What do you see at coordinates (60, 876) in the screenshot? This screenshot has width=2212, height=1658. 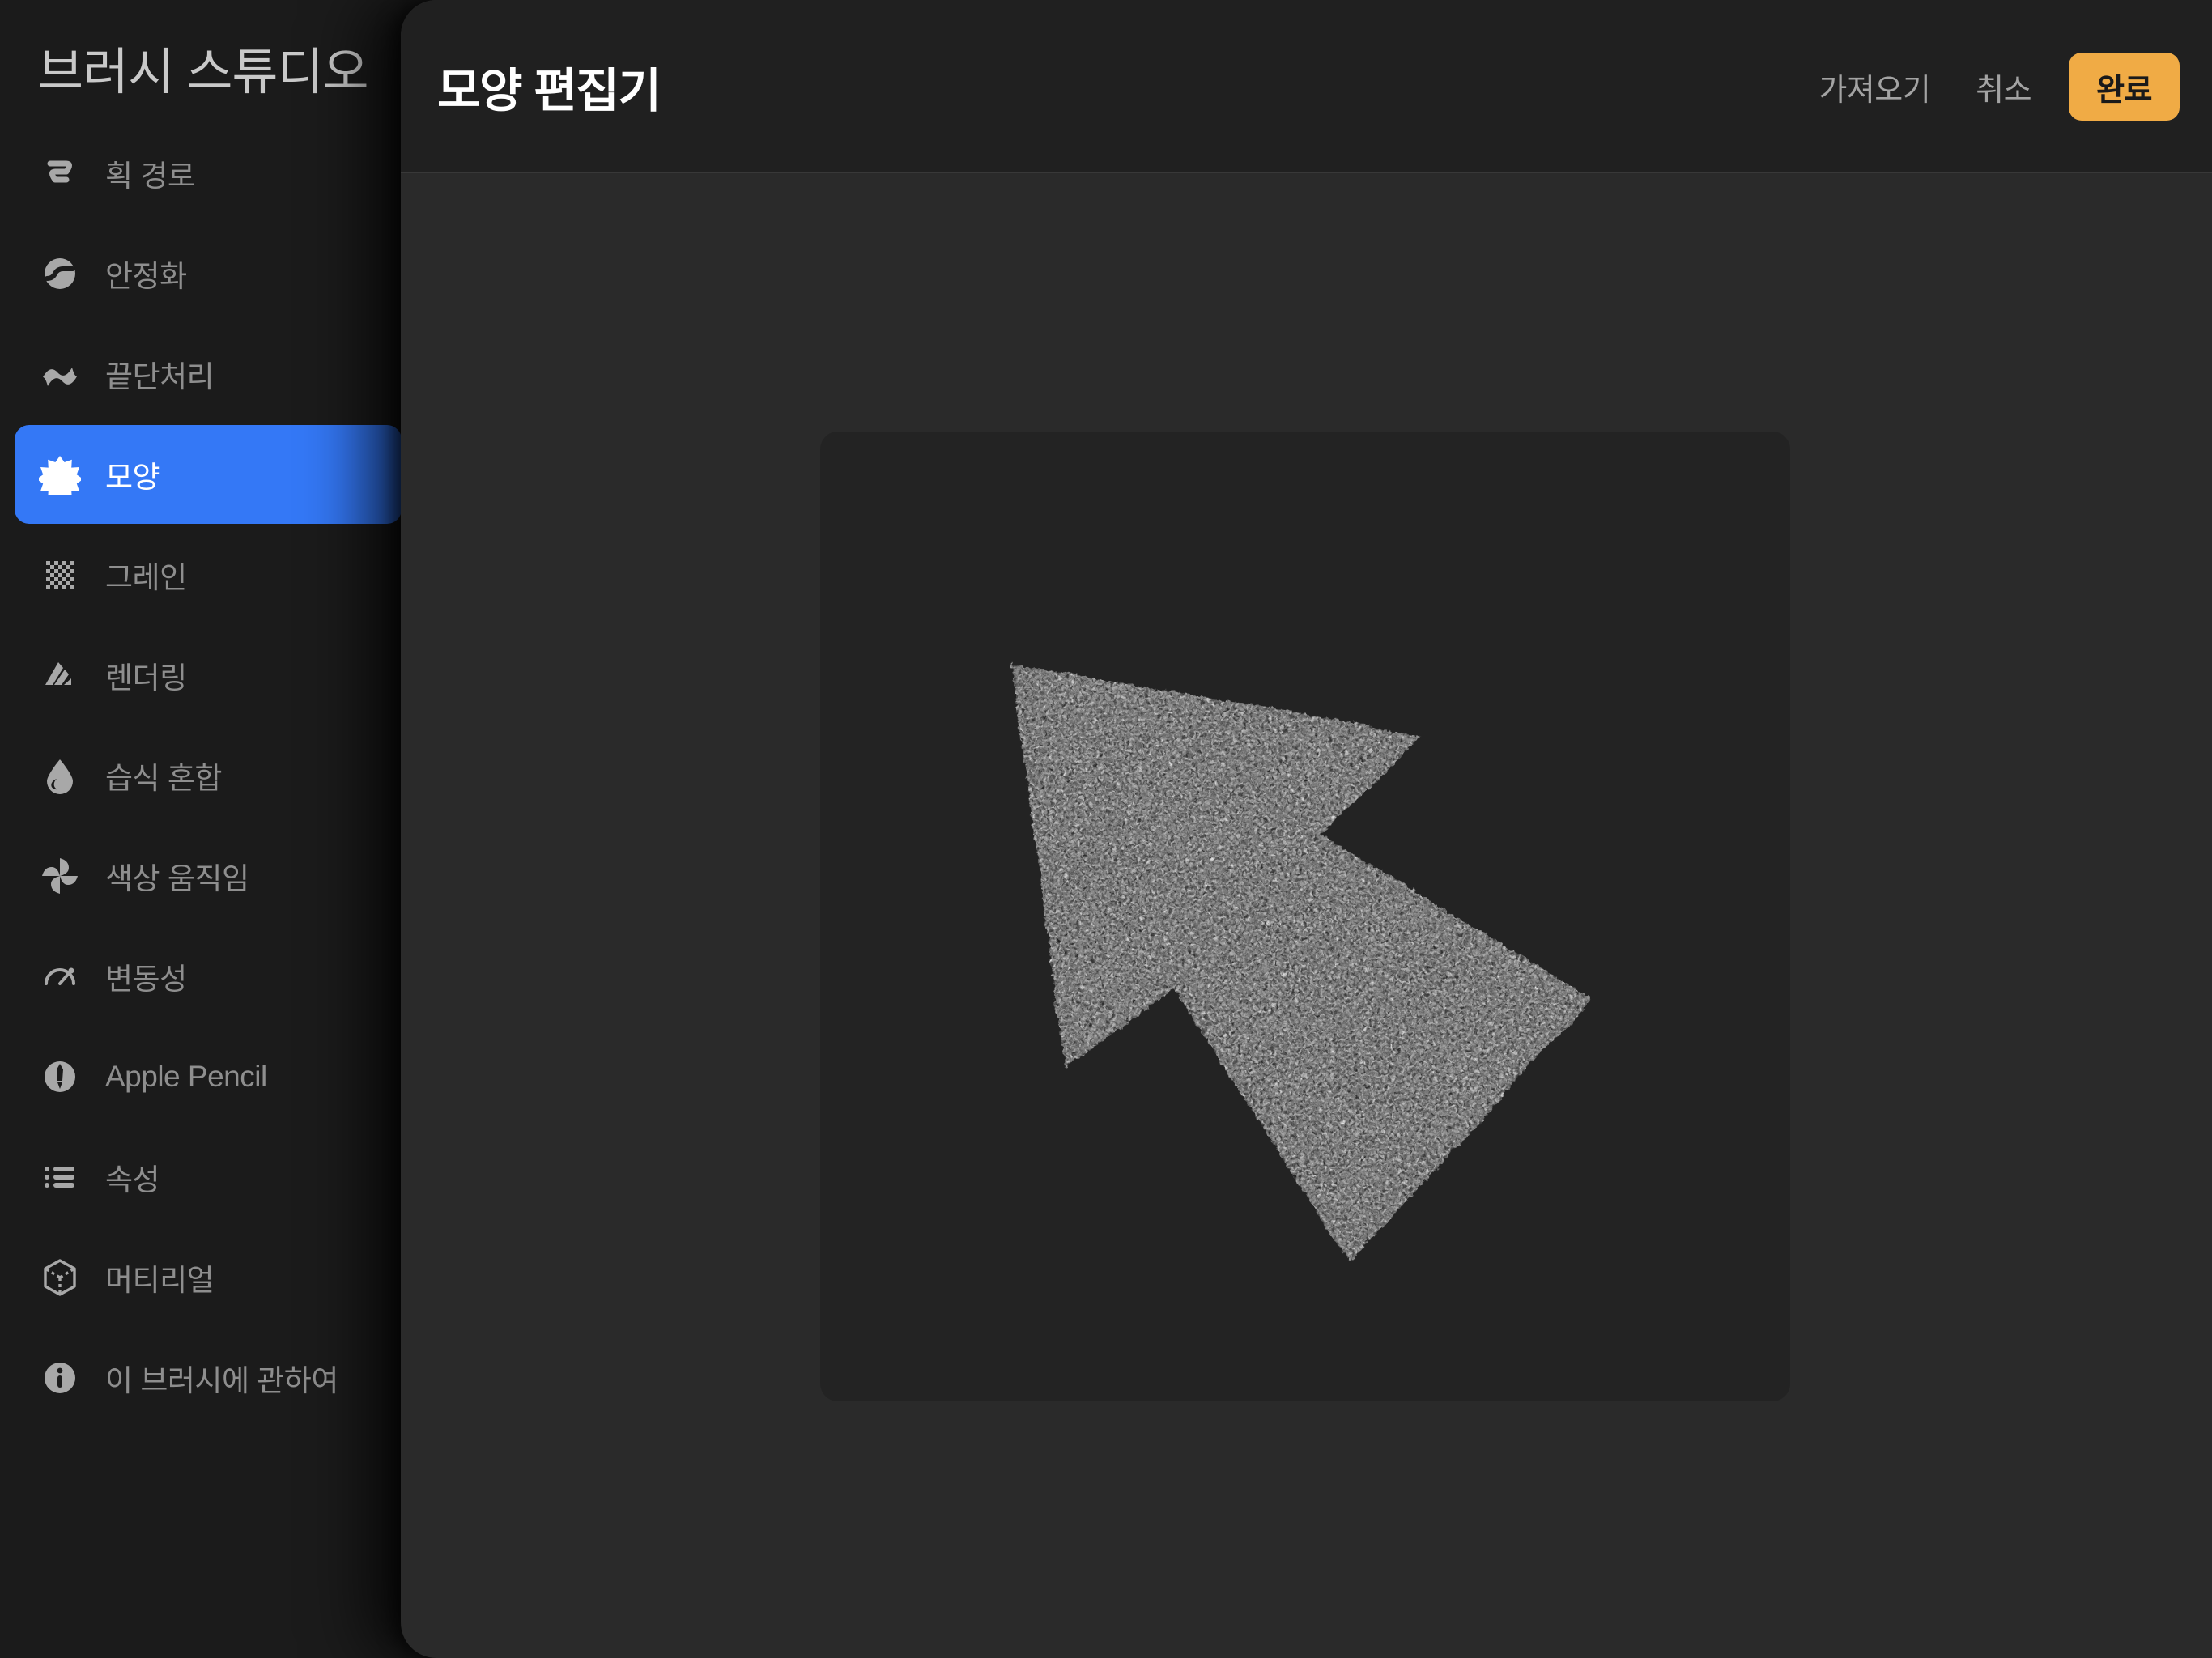 I see `color-jitter-icon` at bounding box center [60, 876].